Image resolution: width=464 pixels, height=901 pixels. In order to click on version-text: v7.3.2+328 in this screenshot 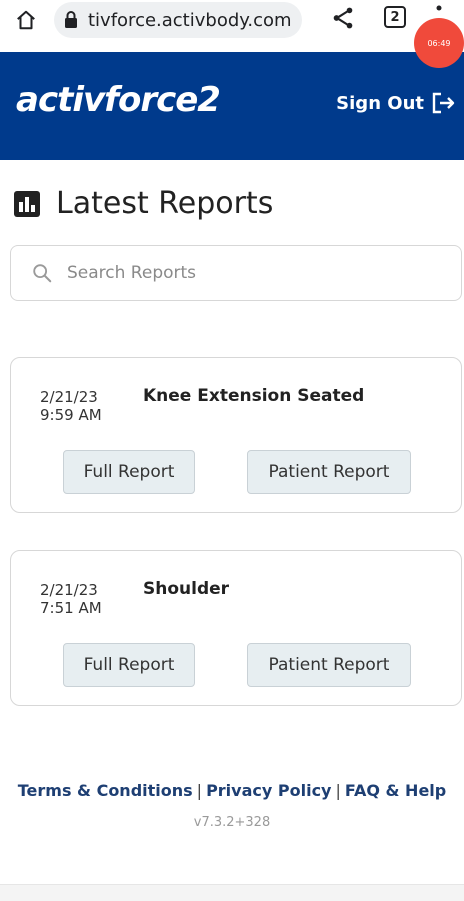, I will do `click(232, 822)`.